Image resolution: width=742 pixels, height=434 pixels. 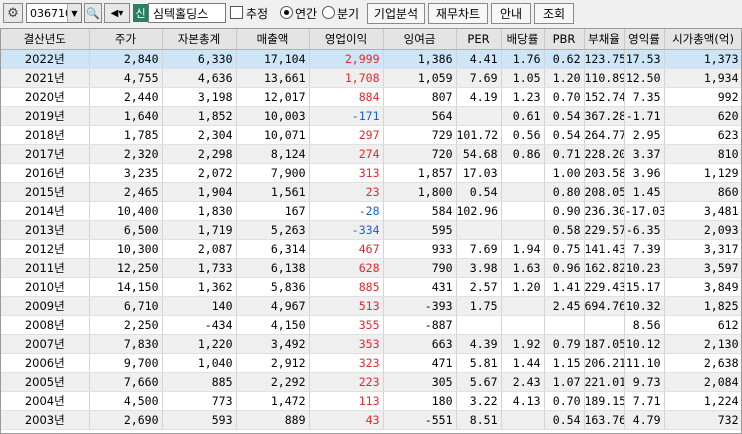 I want to click on annual-label: 연간, so click(x=306, y=14).